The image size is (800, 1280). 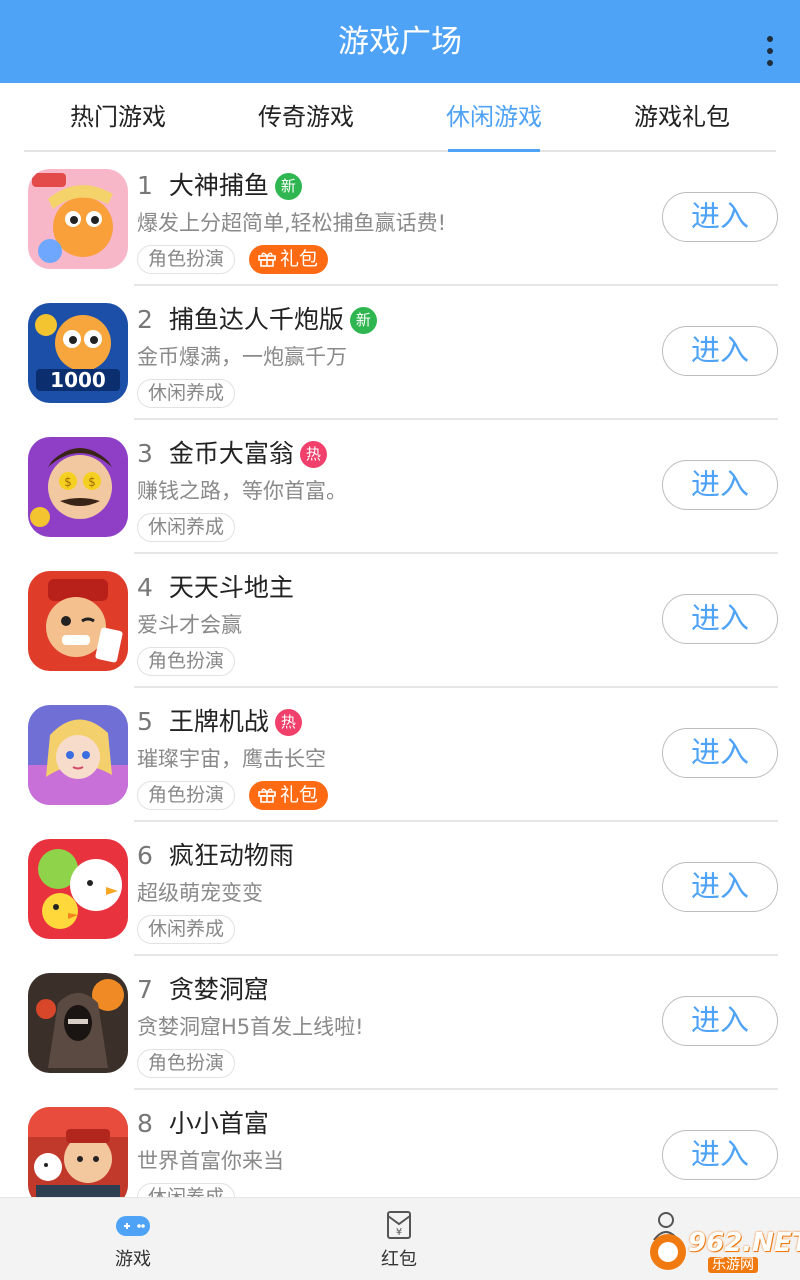 I want to click on game-title: 5 王牌机战热, so click(x=219, y=722).